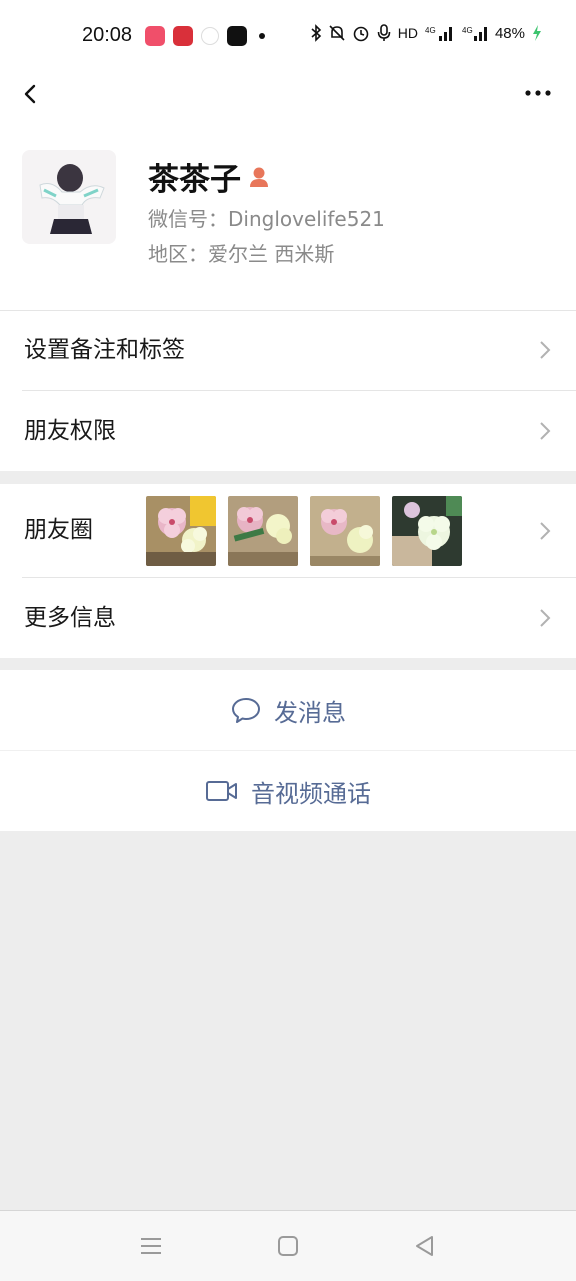  I want to click on more-options-button, so click(538, 93).